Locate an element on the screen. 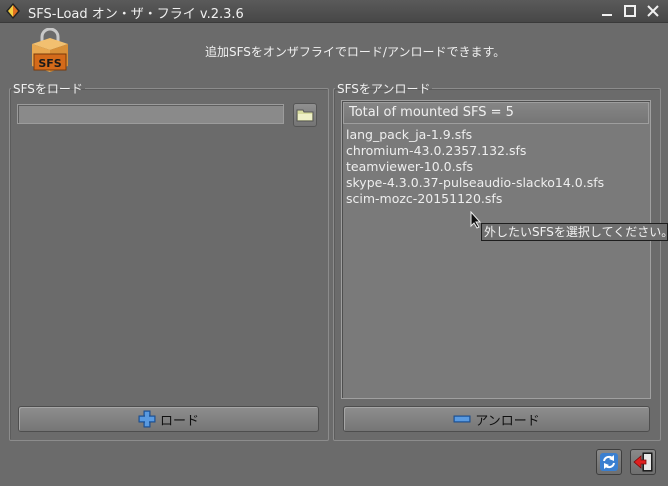  load-panel-legend: SFSをロード is located at coordinates (48, 89).